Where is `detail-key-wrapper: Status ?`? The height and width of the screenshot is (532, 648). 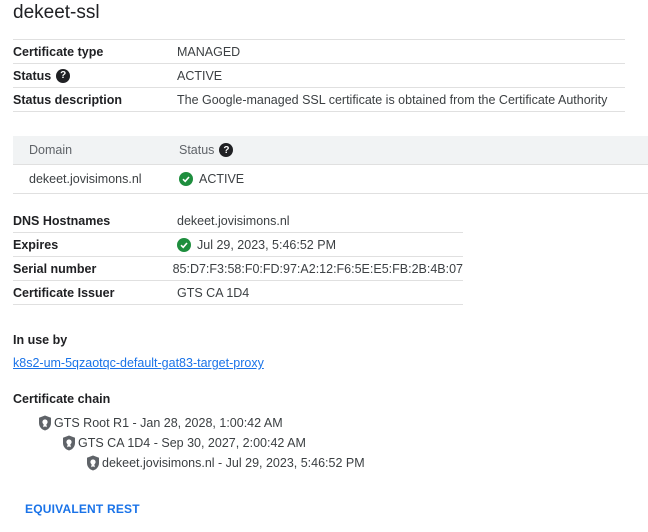 detail-key-wrapper: Status ? is located at coordinates (95, 75).